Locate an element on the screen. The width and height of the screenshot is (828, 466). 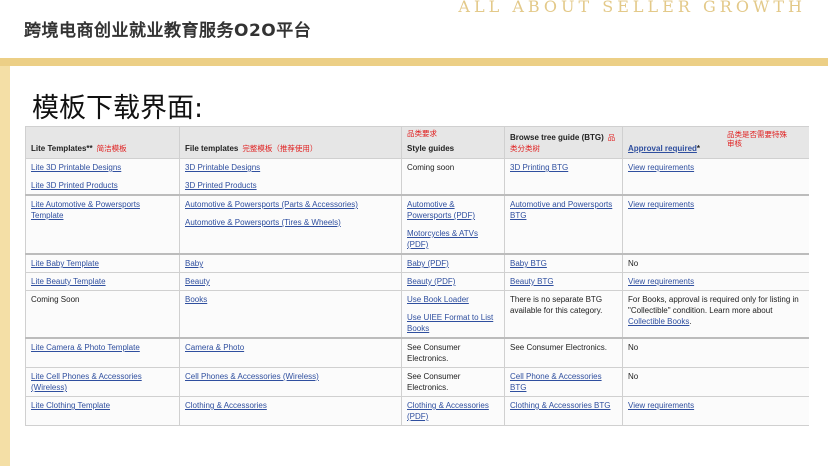
lite-template-link: Lite Beauty Template is located at coordinates (102, 281).